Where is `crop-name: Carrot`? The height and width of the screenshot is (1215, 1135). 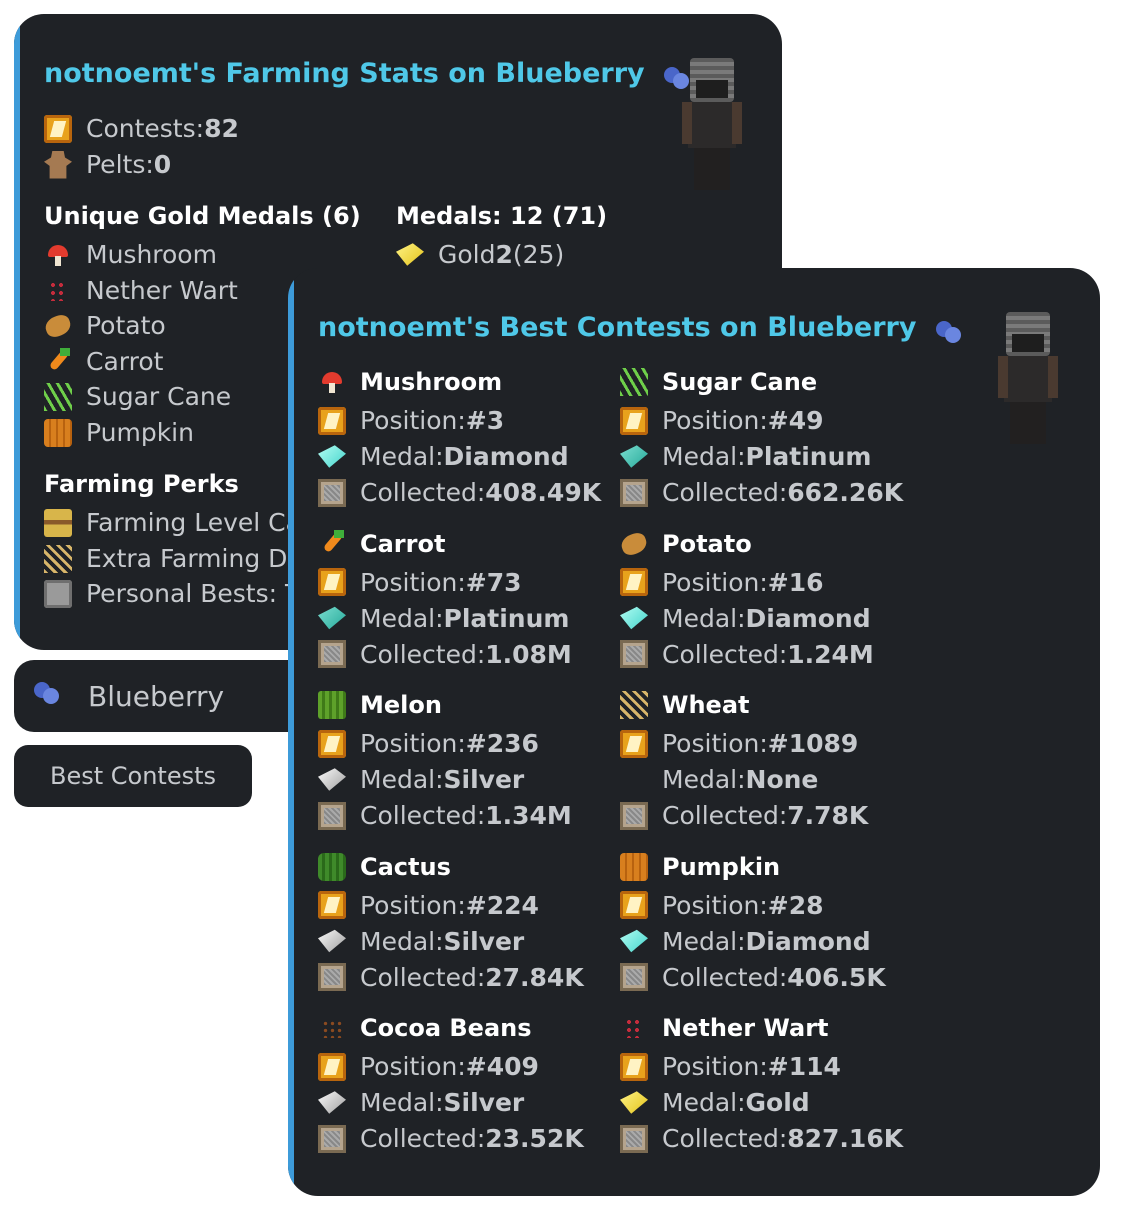 crop-name: Carrot is located at coordinates (403, 543).